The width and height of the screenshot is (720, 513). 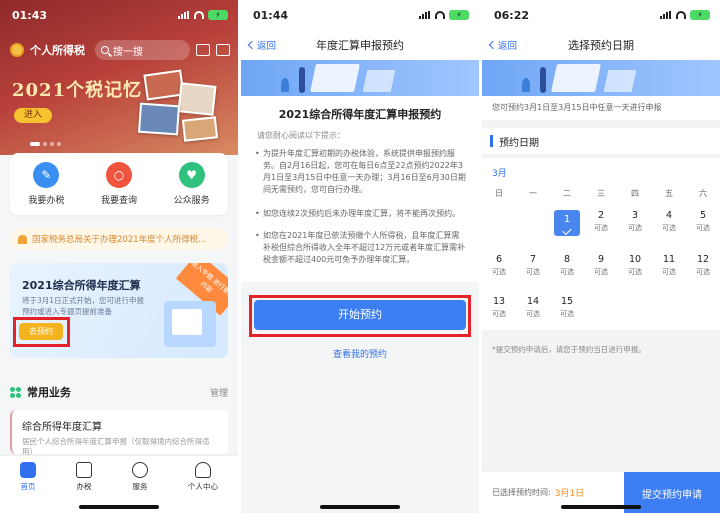 What do you see at coordinates (533, 266) in the screenshot?
I see `calendar-day: 7 可选` at bounding box center [533, 266].